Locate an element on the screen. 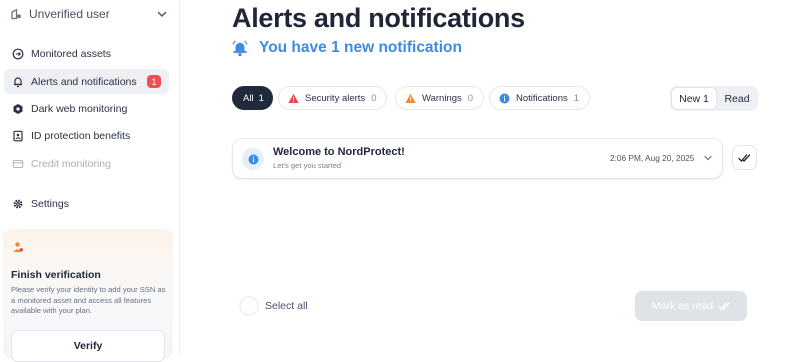  filter-label: All is located at coordinates (248, 98).